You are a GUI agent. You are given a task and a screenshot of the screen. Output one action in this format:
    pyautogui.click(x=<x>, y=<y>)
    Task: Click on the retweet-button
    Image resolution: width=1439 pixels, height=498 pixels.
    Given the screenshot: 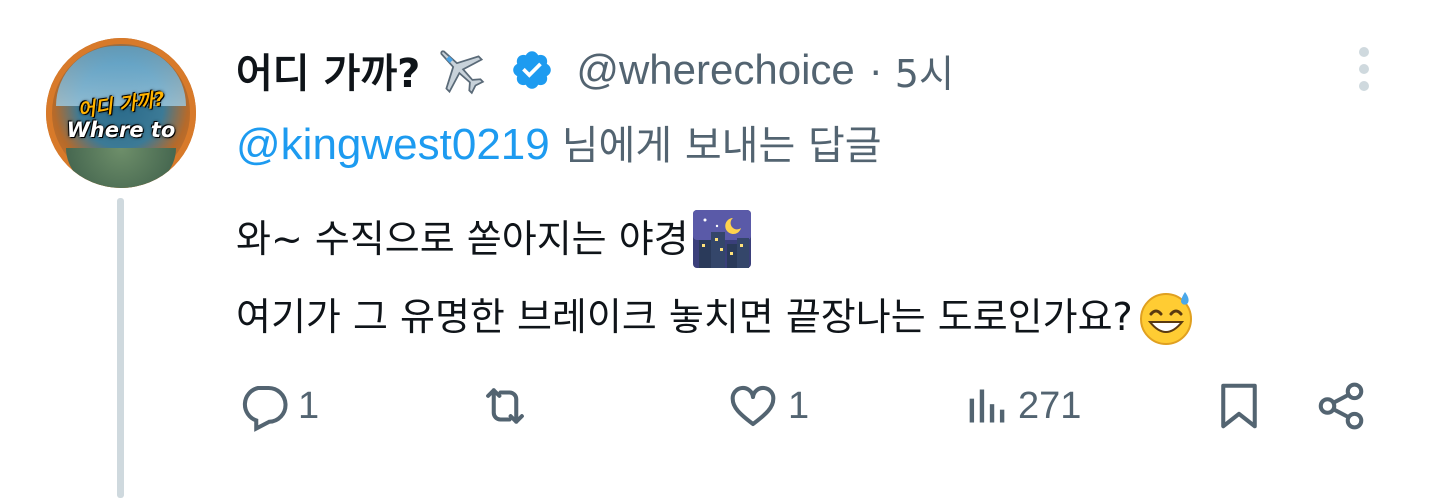 What is the action you would take?
    pyautogui.click(x=509, y=406)
    